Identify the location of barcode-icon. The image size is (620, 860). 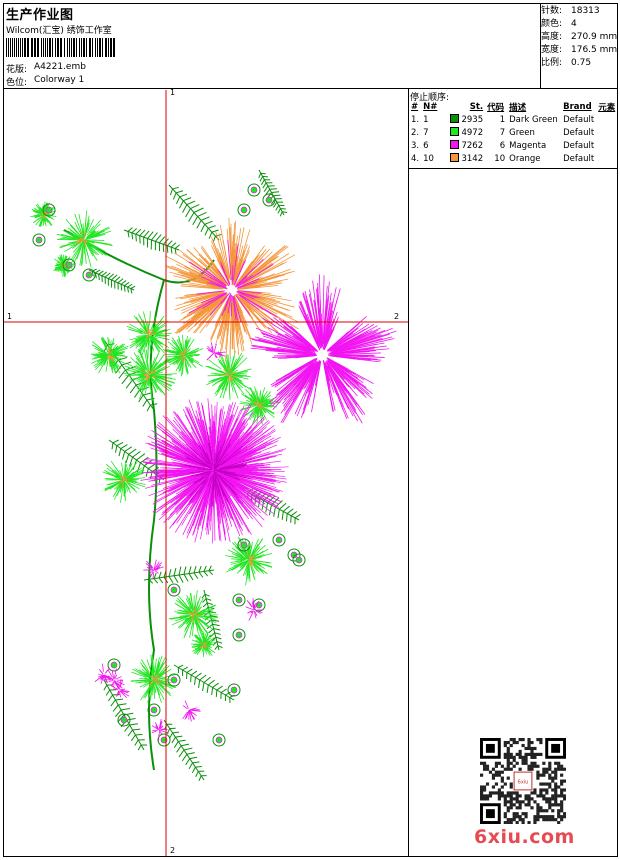
(60, 47).